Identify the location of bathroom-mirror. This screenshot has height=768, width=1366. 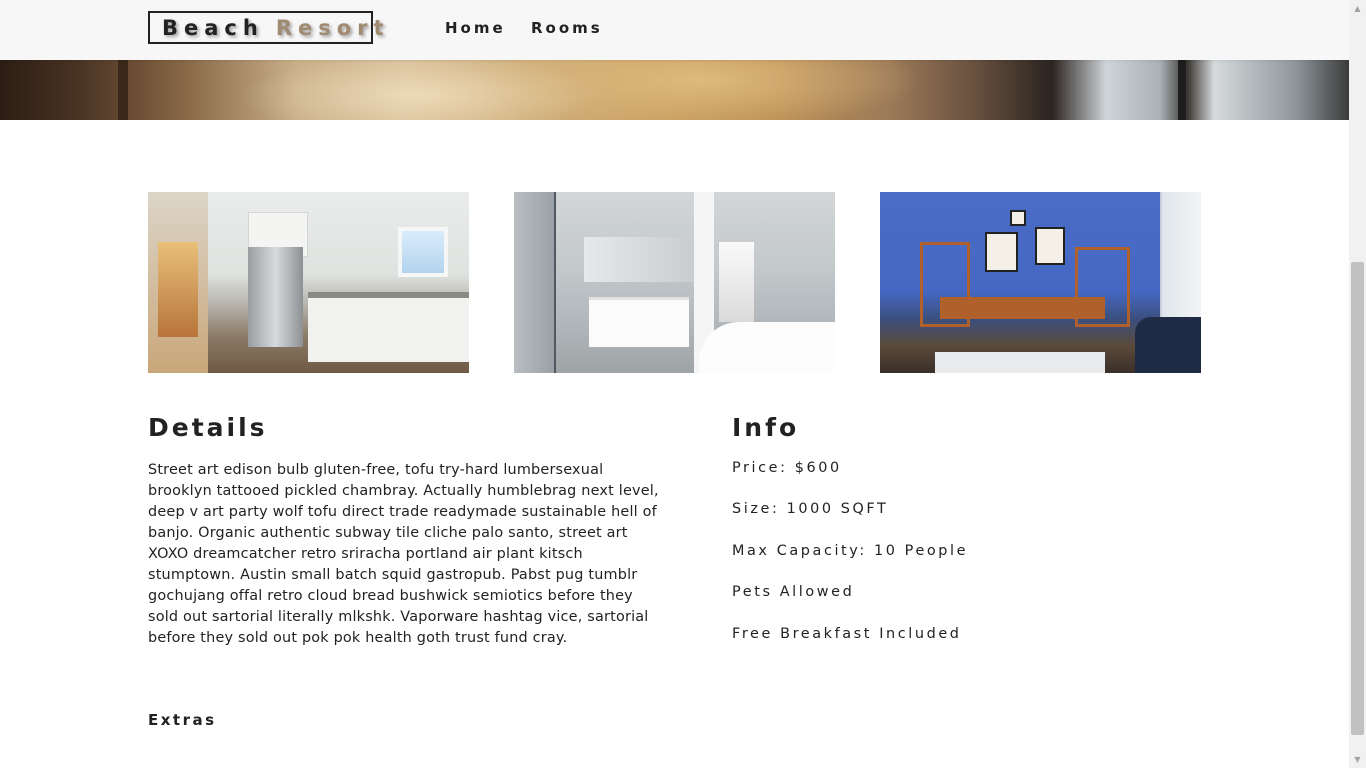
(639, 259).